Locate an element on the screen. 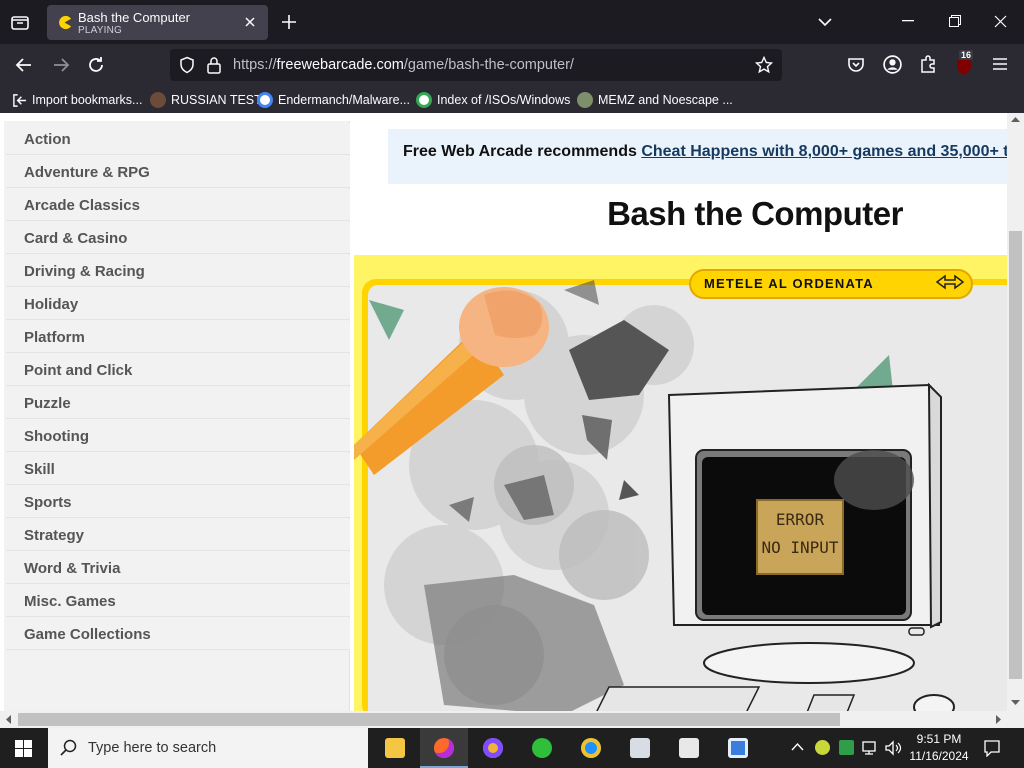 Image resolution: width=1024 pixels, height=768 pixels. vertical-scrollbar is located at coordinates (1015, 412).